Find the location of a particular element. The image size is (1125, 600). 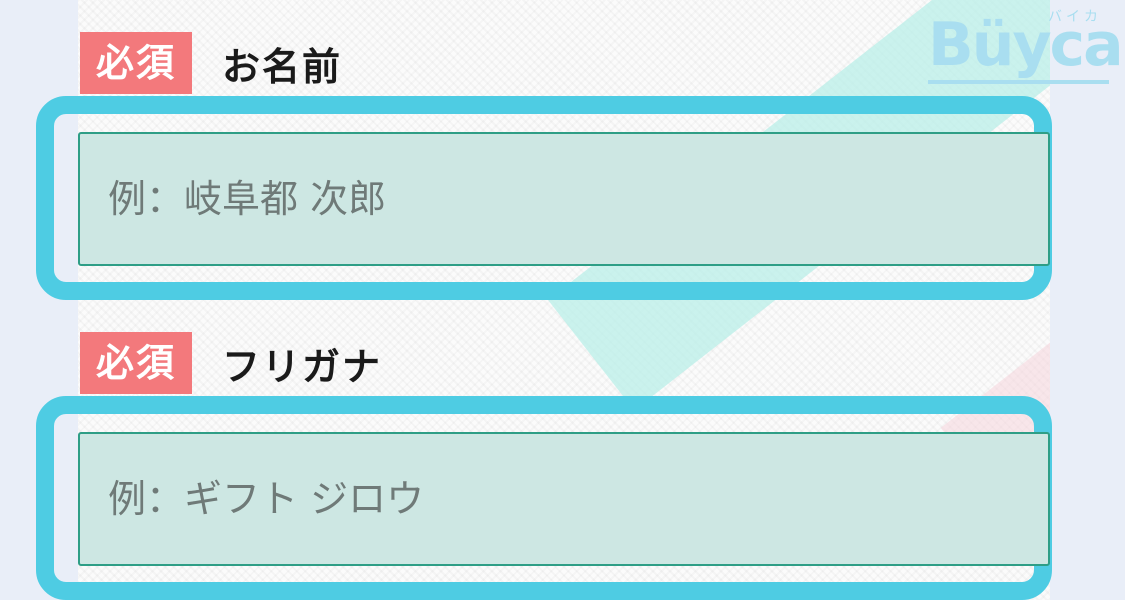

name-label-row: 必須 お名前 is located at coordinates (211, 63).